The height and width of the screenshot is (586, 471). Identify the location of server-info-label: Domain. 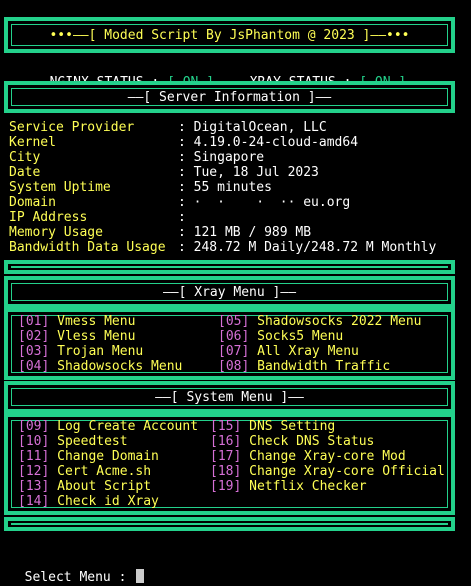
(32, 202).